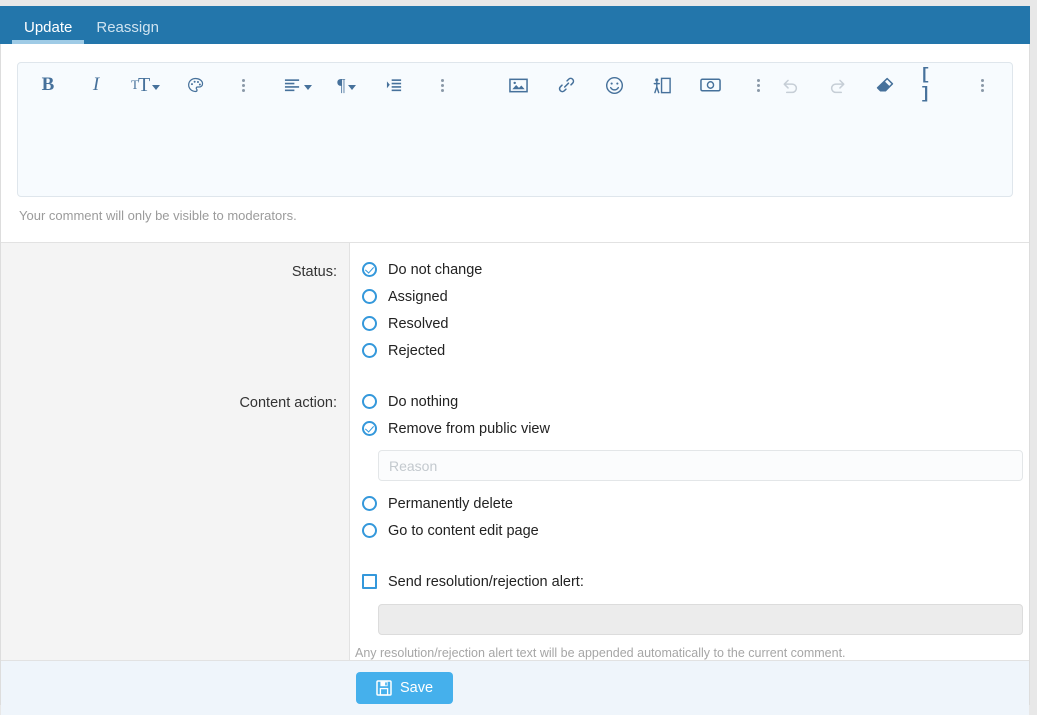  What do you see at coordinates (370, 85) in the screenshot?
I see `toolbar-group-paragraph: ¶` at bounding box center [370, 85].